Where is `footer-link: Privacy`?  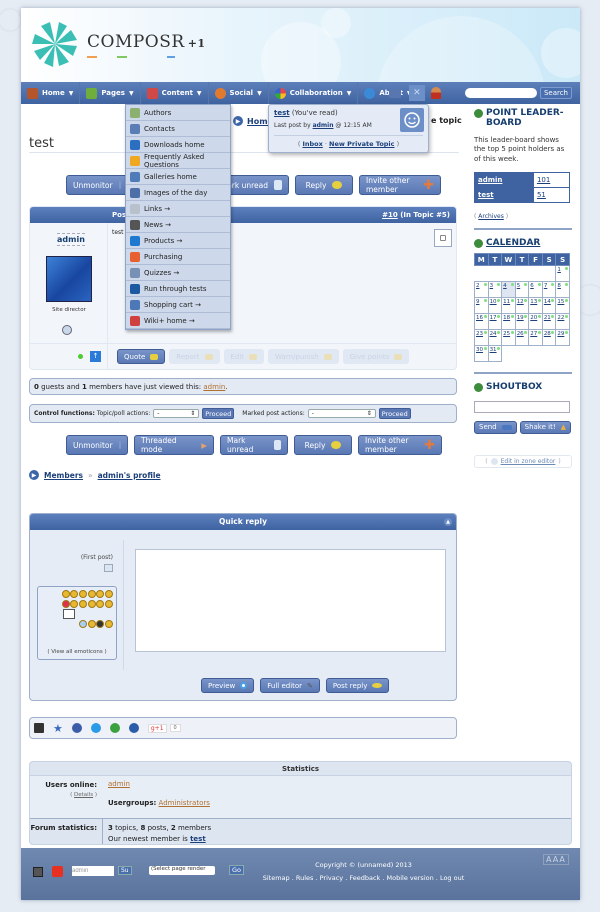
footer-link: Privacy is located at coordinates (332, 878).